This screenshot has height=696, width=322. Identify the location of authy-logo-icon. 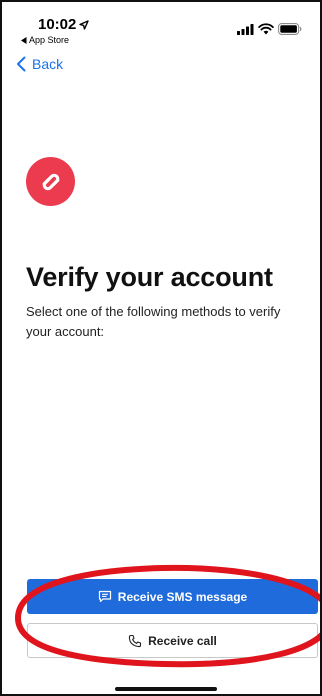
(50, 181).